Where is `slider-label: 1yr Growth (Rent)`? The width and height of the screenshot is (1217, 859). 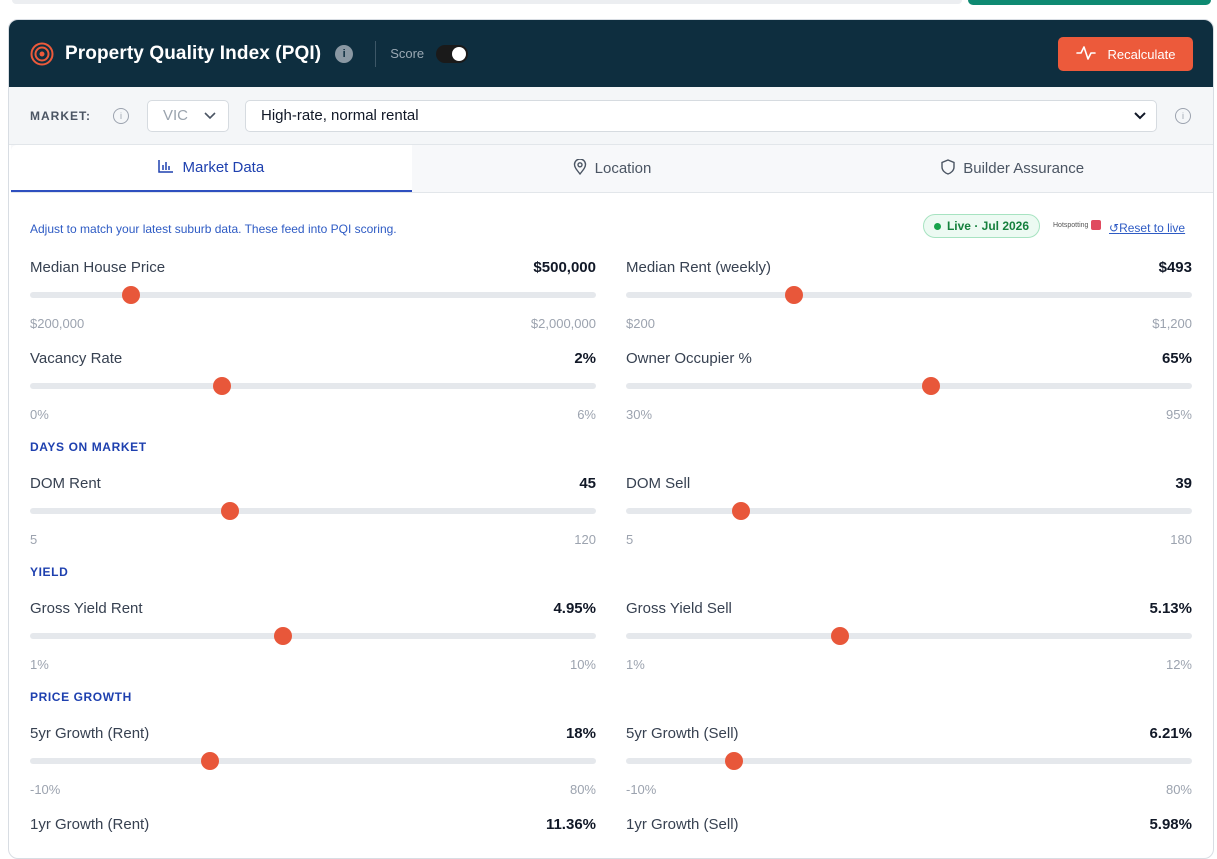 slider-label: 1yr Growth (Rent) is located at coordinates (90, 824).